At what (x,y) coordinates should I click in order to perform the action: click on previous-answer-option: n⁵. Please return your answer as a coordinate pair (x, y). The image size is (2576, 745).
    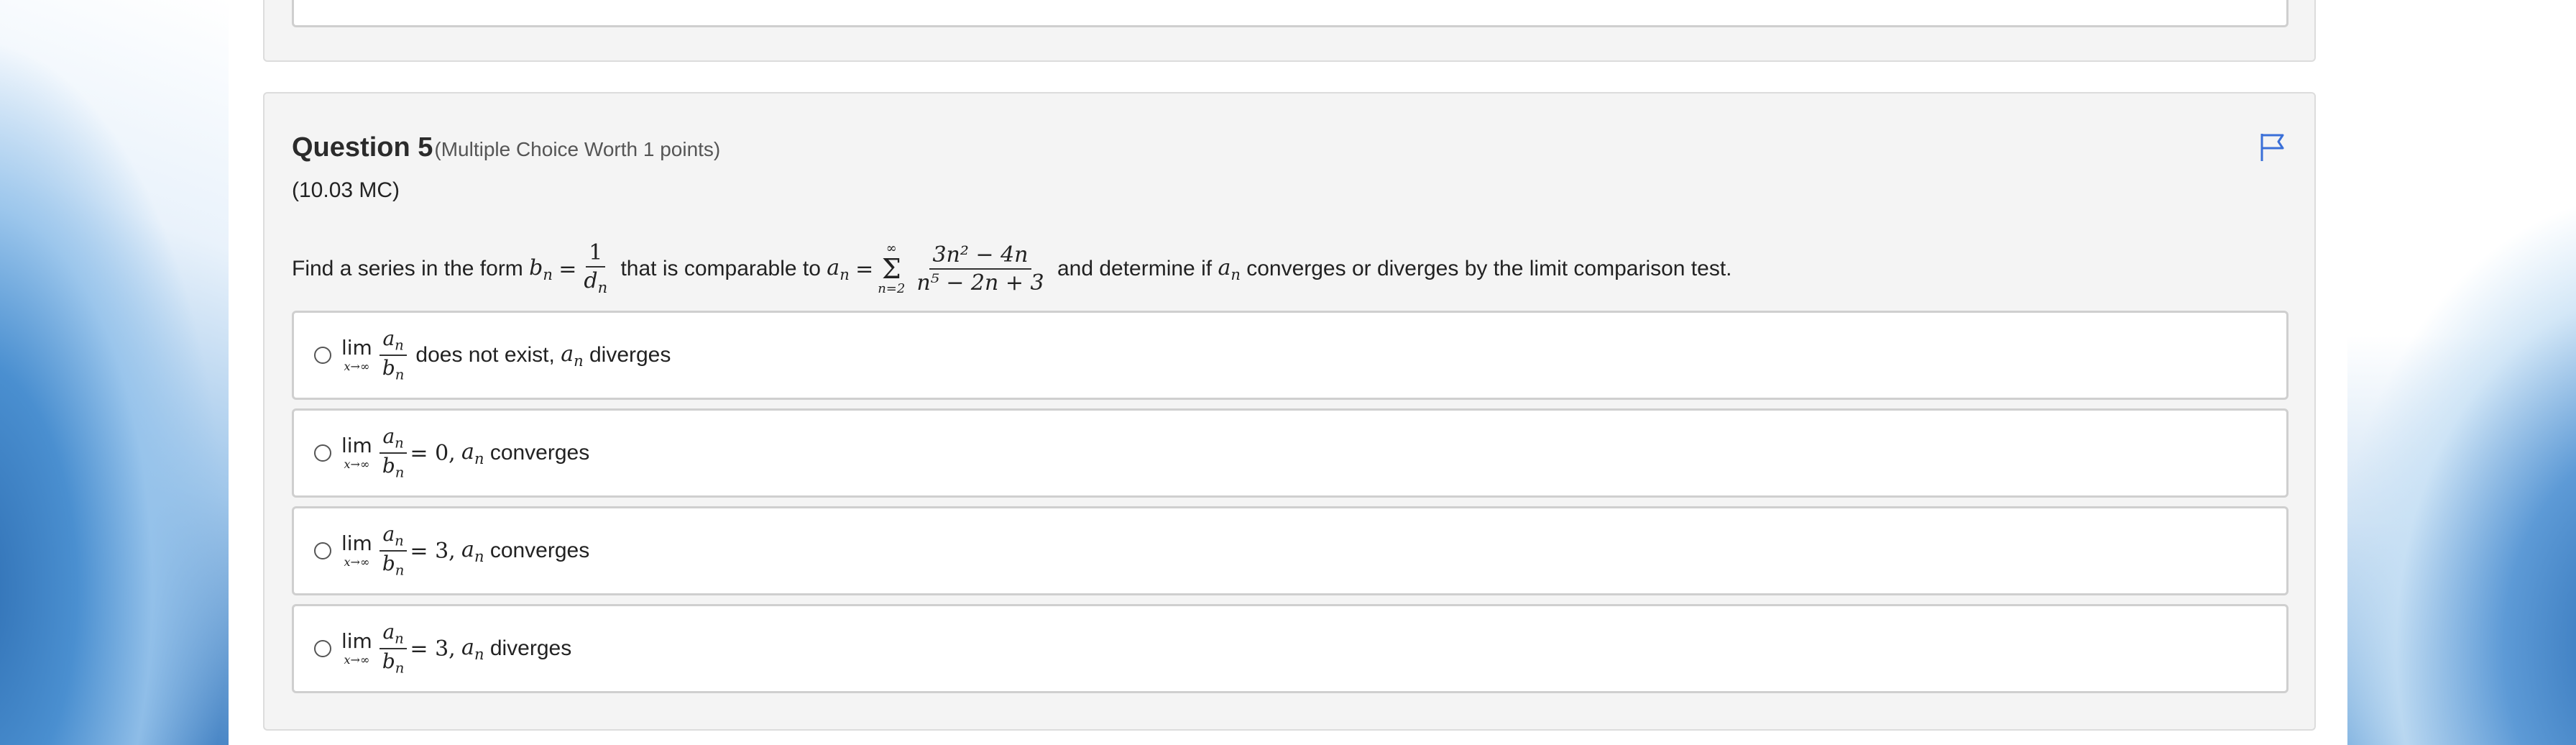
    Looking at the image, I should click on (1290, 13).